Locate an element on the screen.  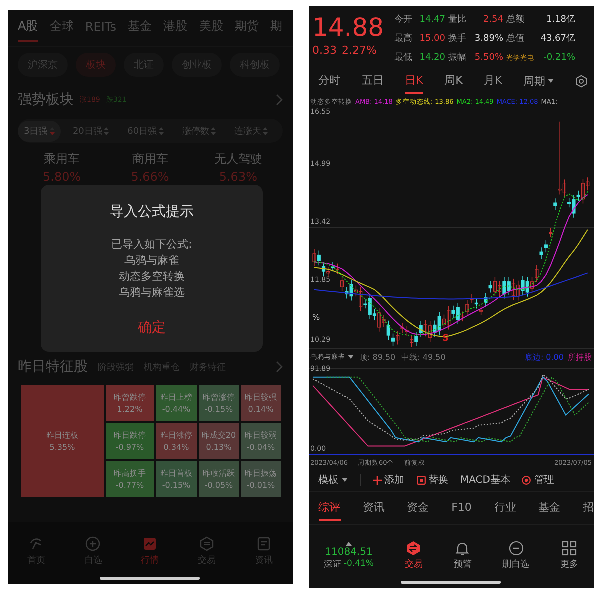
template-dropdown: 模板 is located at coordinates (333, 480).